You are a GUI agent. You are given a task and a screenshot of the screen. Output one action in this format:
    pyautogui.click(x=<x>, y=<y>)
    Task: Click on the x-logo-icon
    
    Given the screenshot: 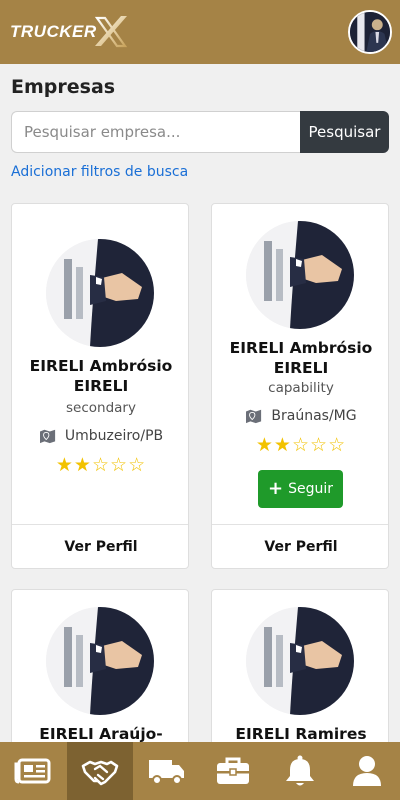 What is the action you would take?
    pyautogui.click(x=110, y=32)
    